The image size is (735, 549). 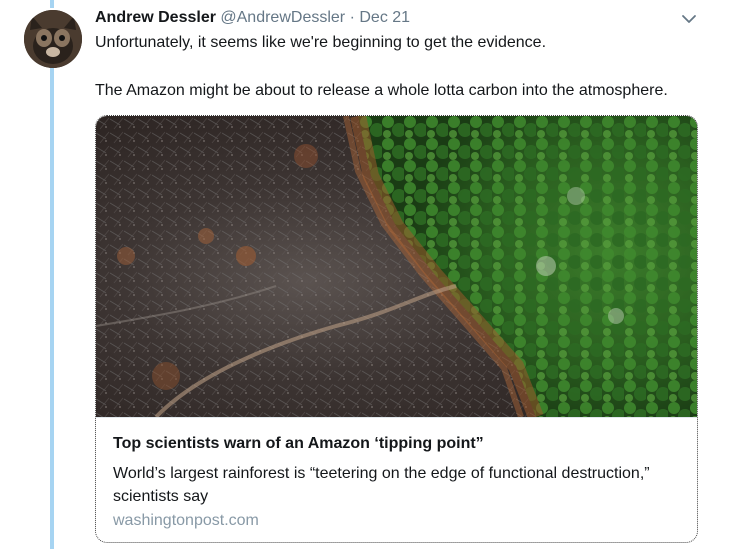 I want to click on card-domain: washingtonpost.com, so click(x=186, y=521).